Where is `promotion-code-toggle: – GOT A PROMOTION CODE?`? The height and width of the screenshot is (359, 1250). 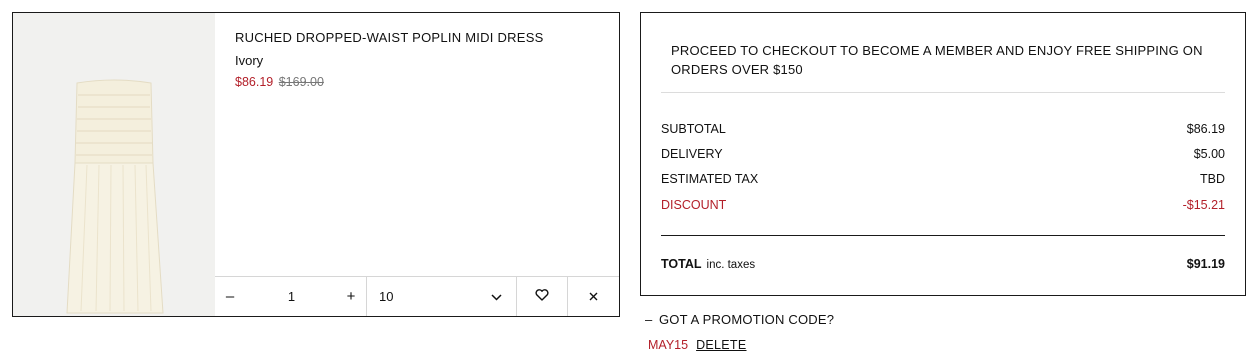
promotion-code-toggle: – GOT A PROMOTION CODE? is located at coordinates (739, 319).